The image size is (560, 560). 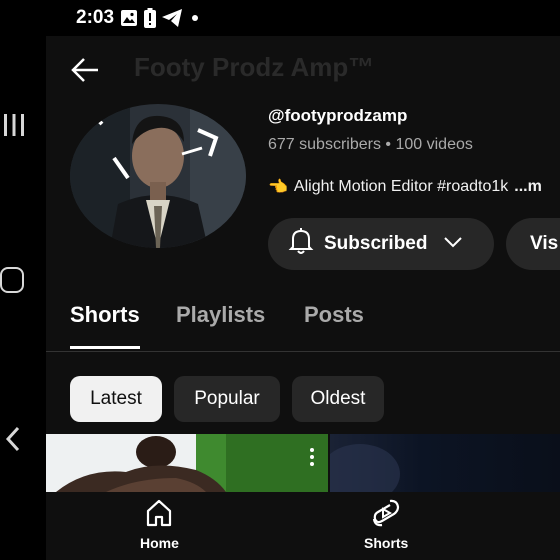 I want to click on description-more: ...m, so click(x=528, y=187).